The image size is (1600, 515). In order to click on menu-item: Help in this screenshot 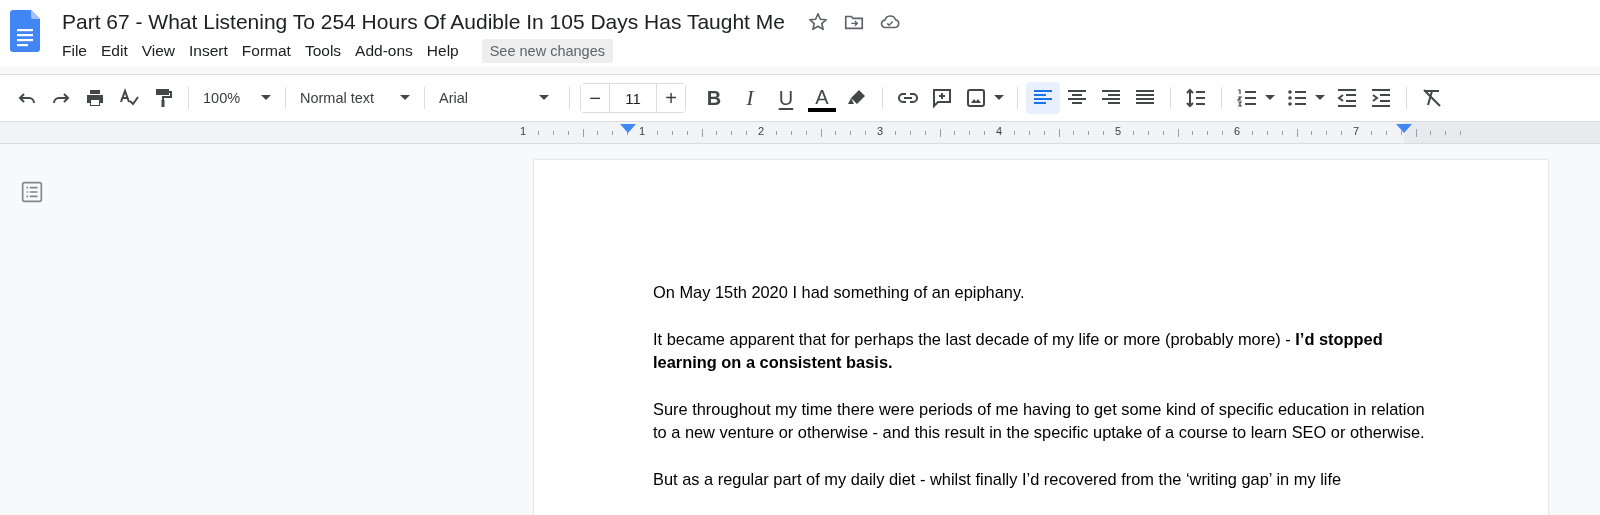, I will do `click(442, 51)`.